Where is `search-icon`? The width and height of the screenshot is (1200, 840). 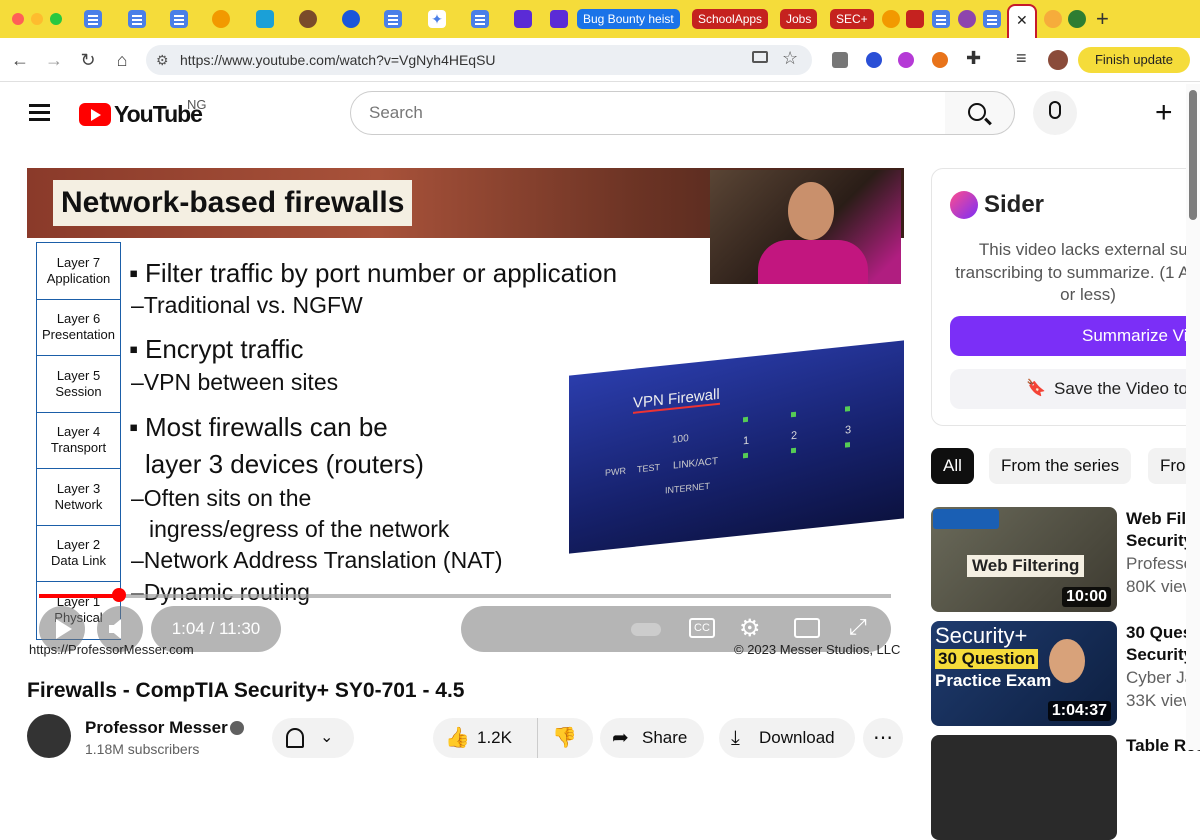 search-icon is located at coordinates (977, 112).